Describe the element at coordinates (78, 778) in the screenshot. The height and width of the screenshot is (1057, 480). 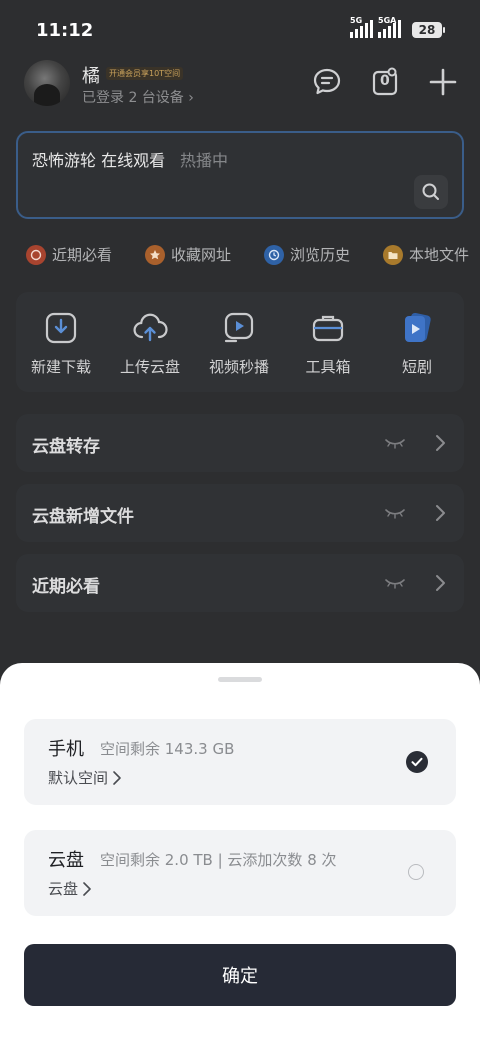
I see `option-sub-label: 默认空间` at that location.